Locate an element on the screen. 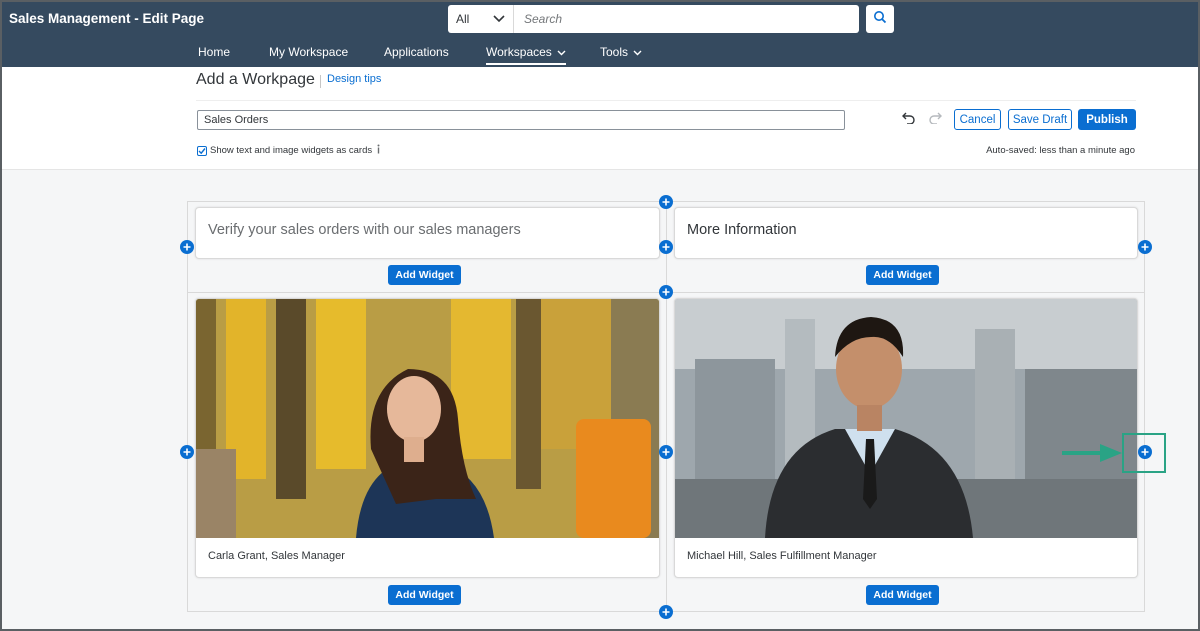 This screenshot has width=1200, height=631. publish-button: Publish is located at coordinates (1107, 119).